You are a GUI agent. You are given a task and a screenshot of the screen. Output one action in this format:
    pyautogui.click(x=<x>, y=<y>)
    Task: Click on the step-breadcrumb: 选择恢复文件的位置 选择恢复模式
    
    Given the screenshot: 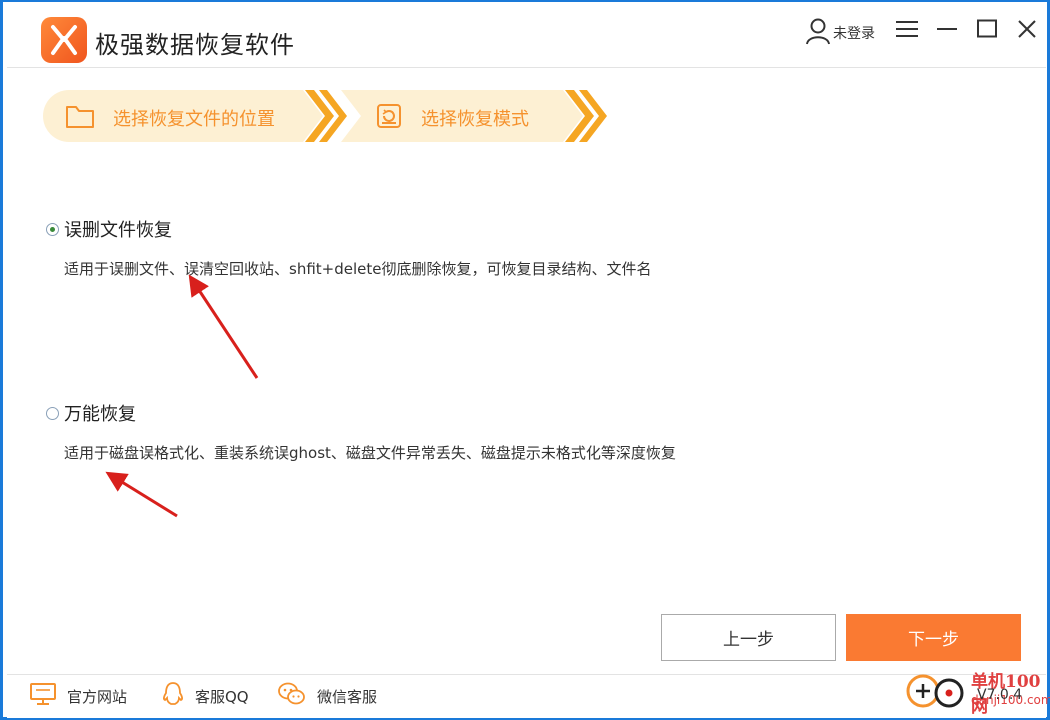 What is the action you would take?
    pyautogui.click(x=328, y=116)
    